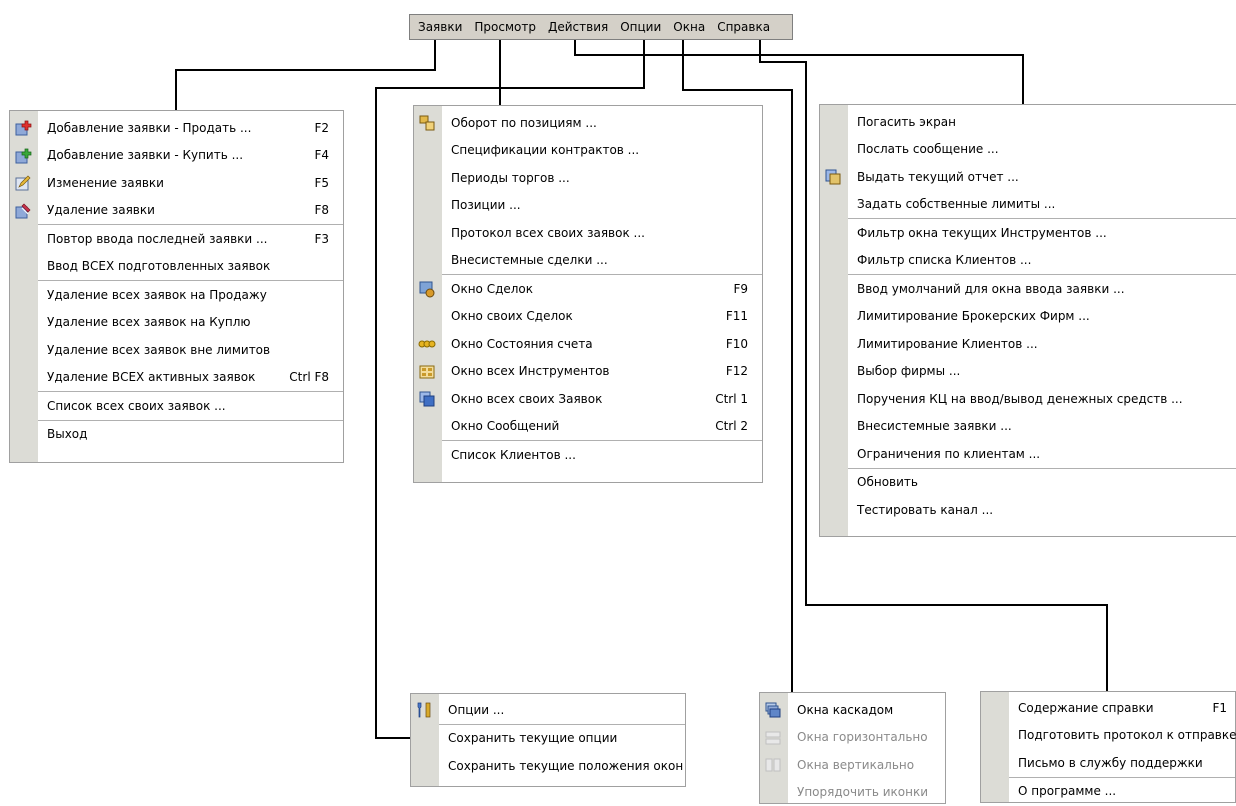 Image resolution: width=1236 pixels, height=806 pixels. I want to click on menu-item-label: Окна вертикально, so click(855, 765).